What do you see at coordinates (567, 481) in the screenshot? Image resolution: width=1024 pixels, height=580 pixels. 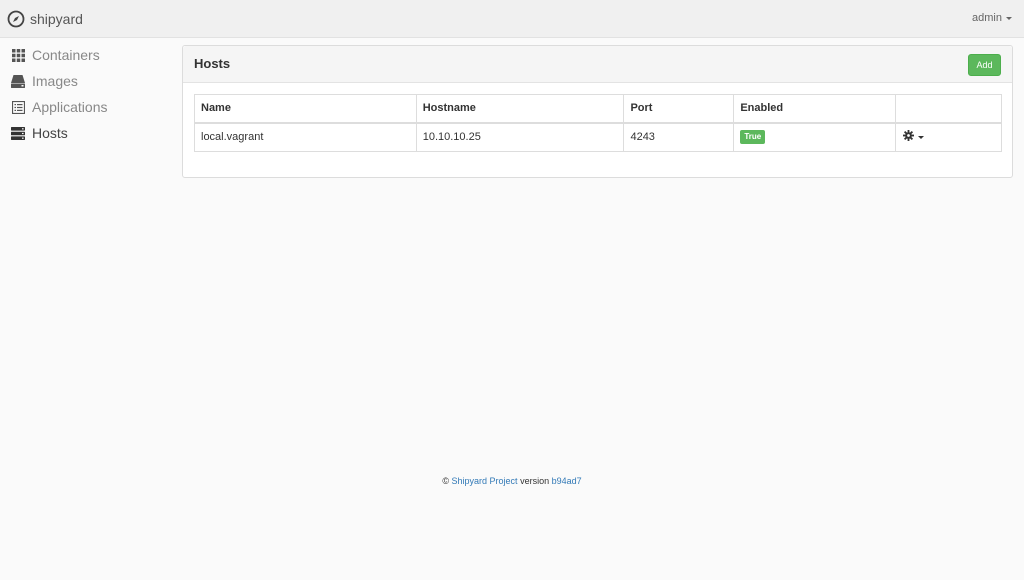 I see `version-link: b94ad7` at bounding box center [567, 481].